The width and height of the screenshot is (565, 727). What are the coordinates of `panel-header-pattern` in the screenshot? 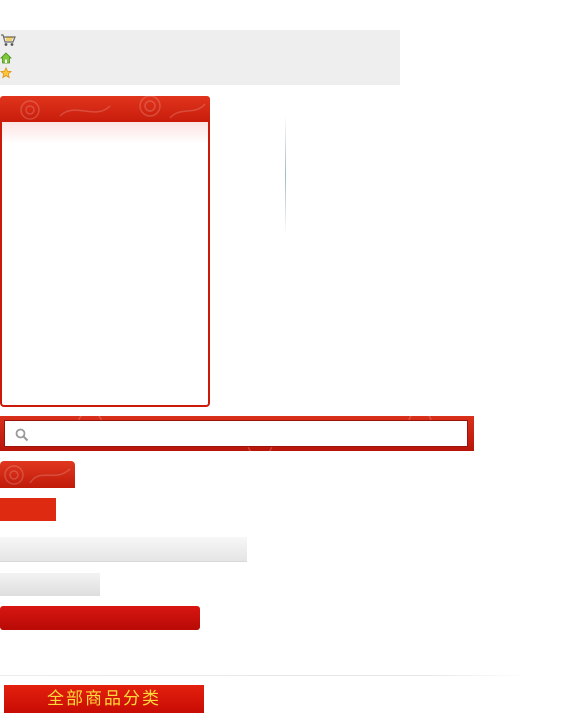 It's located at (113, 108).